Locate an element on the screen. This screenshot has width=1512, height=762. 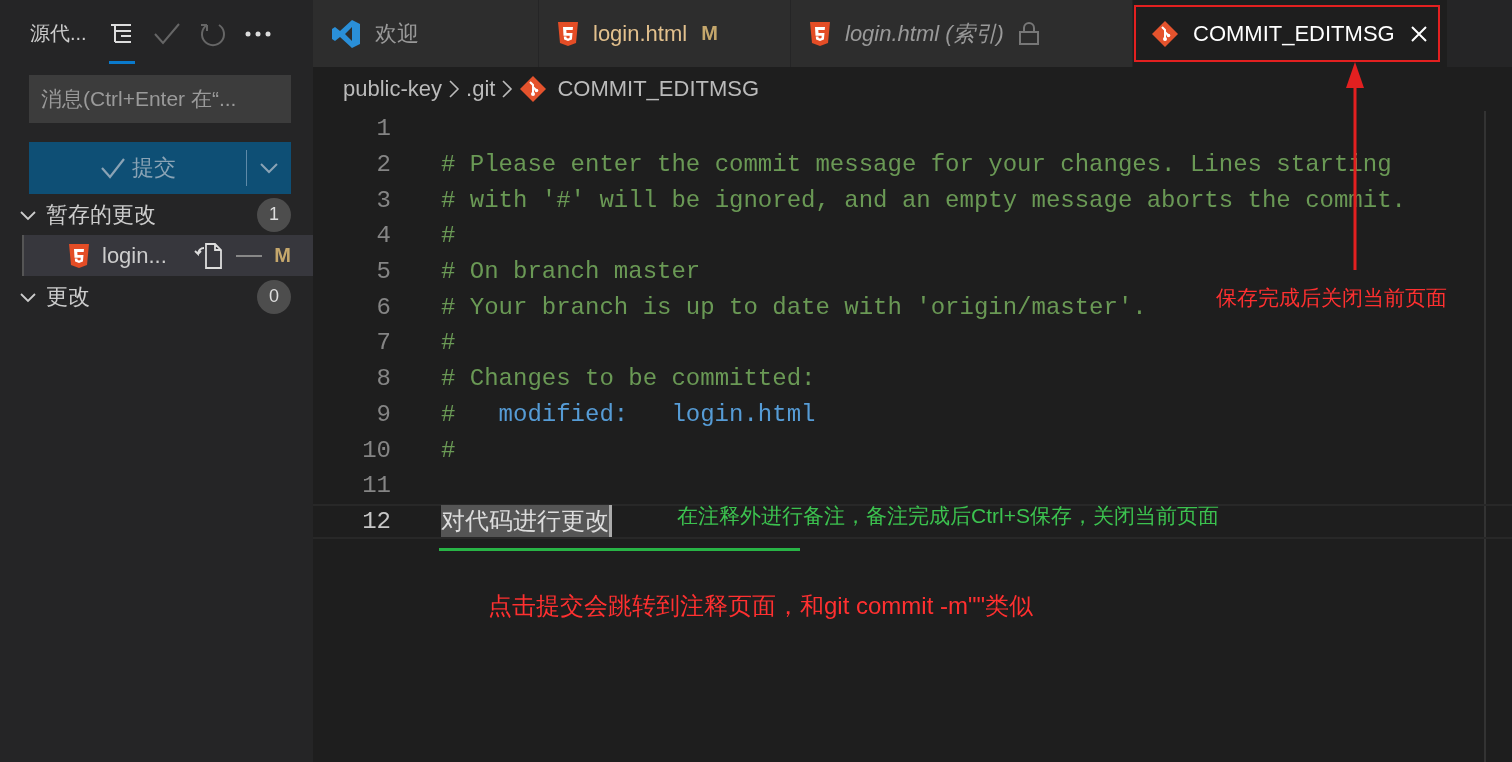
chevron-down-icon is located at coordinates (269, 168).